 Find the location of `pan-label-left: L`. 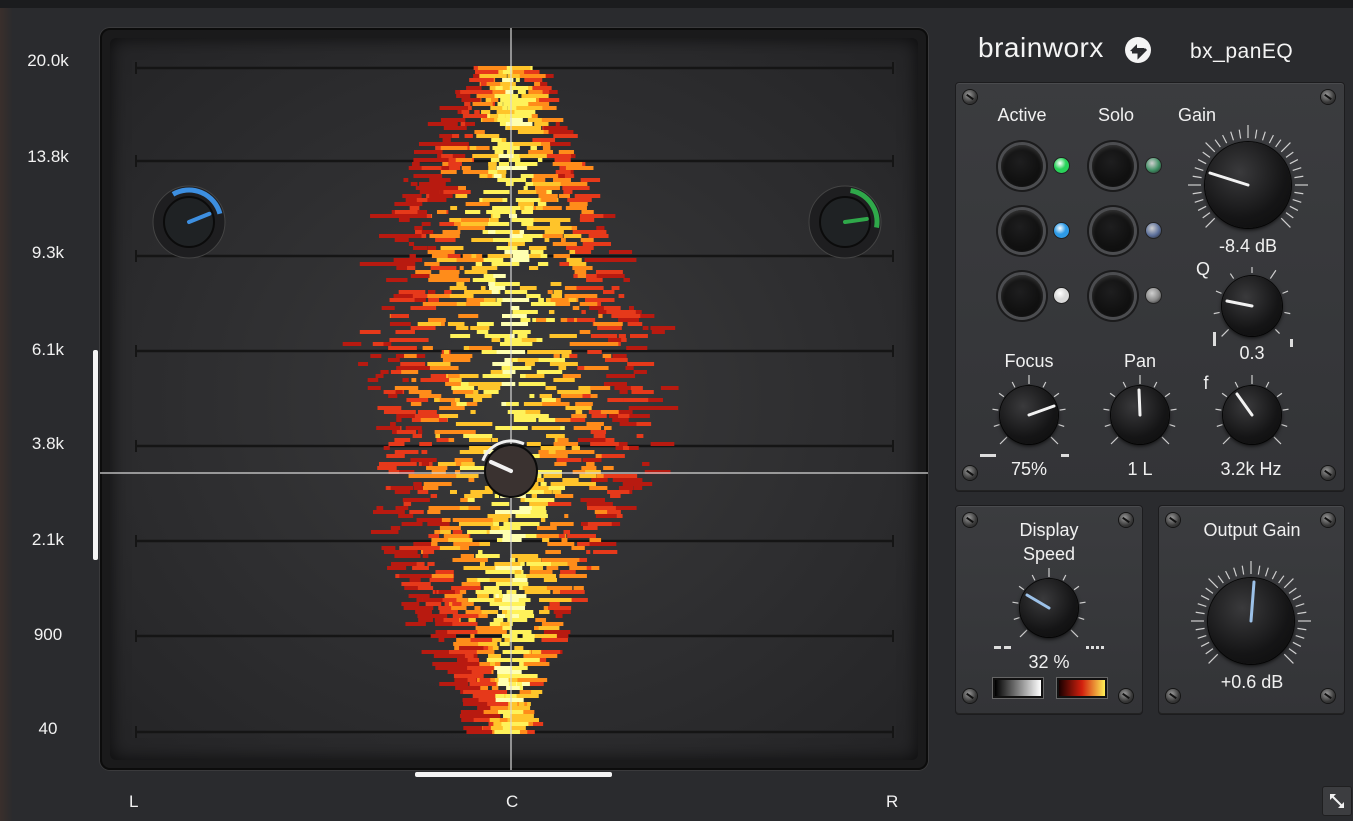

pan-label-left: L is located at coordinates (134, 801).